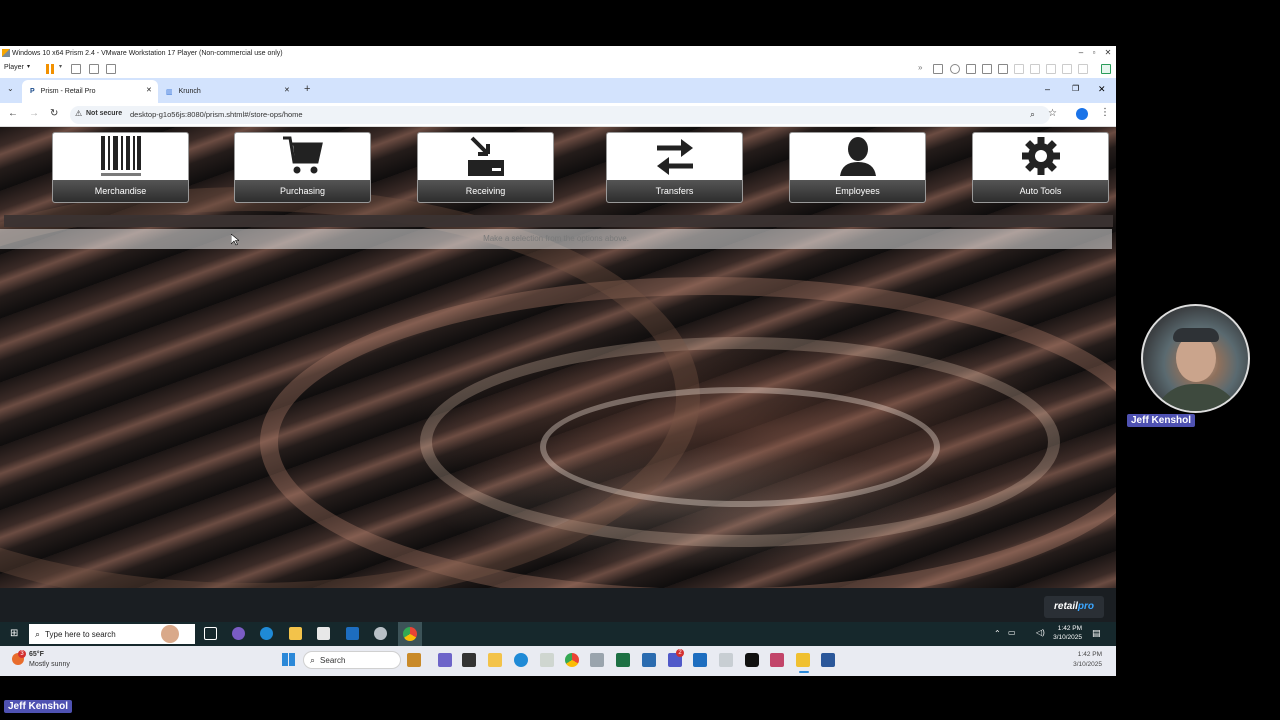  Describe the element at coordinates (34, 113) in the screenshot. I see `forward-icon: →` at that location.